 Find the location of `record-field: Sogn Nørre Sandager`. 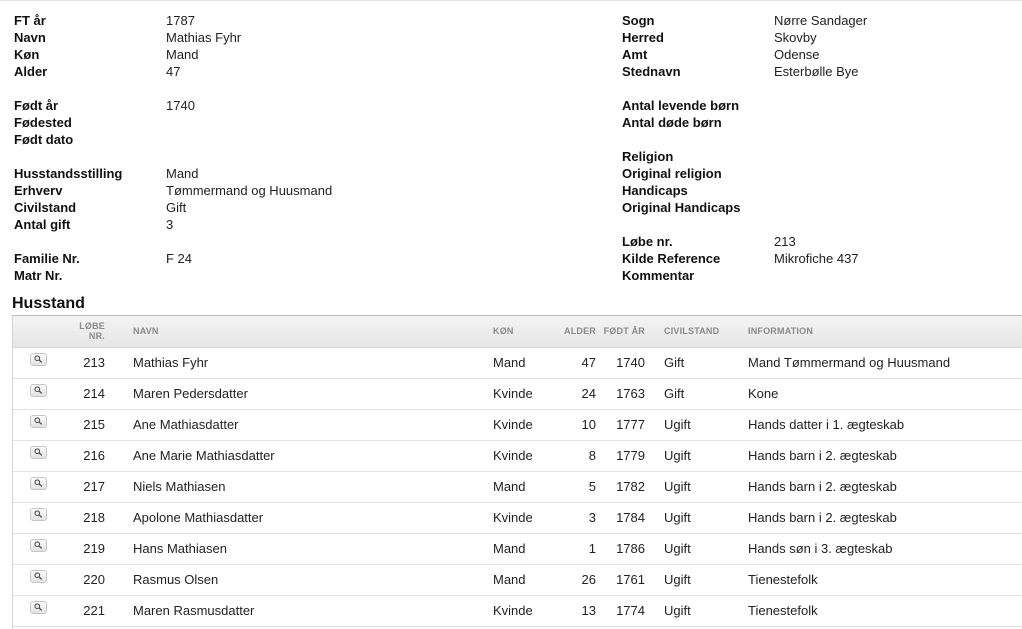

record-field: Sogn Nørre Sandager is located at coordinates (817, 20).